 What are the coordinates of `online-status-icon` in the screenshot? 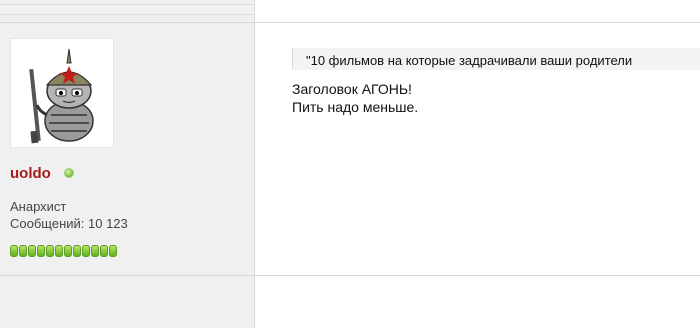 It's located at (69, 173).